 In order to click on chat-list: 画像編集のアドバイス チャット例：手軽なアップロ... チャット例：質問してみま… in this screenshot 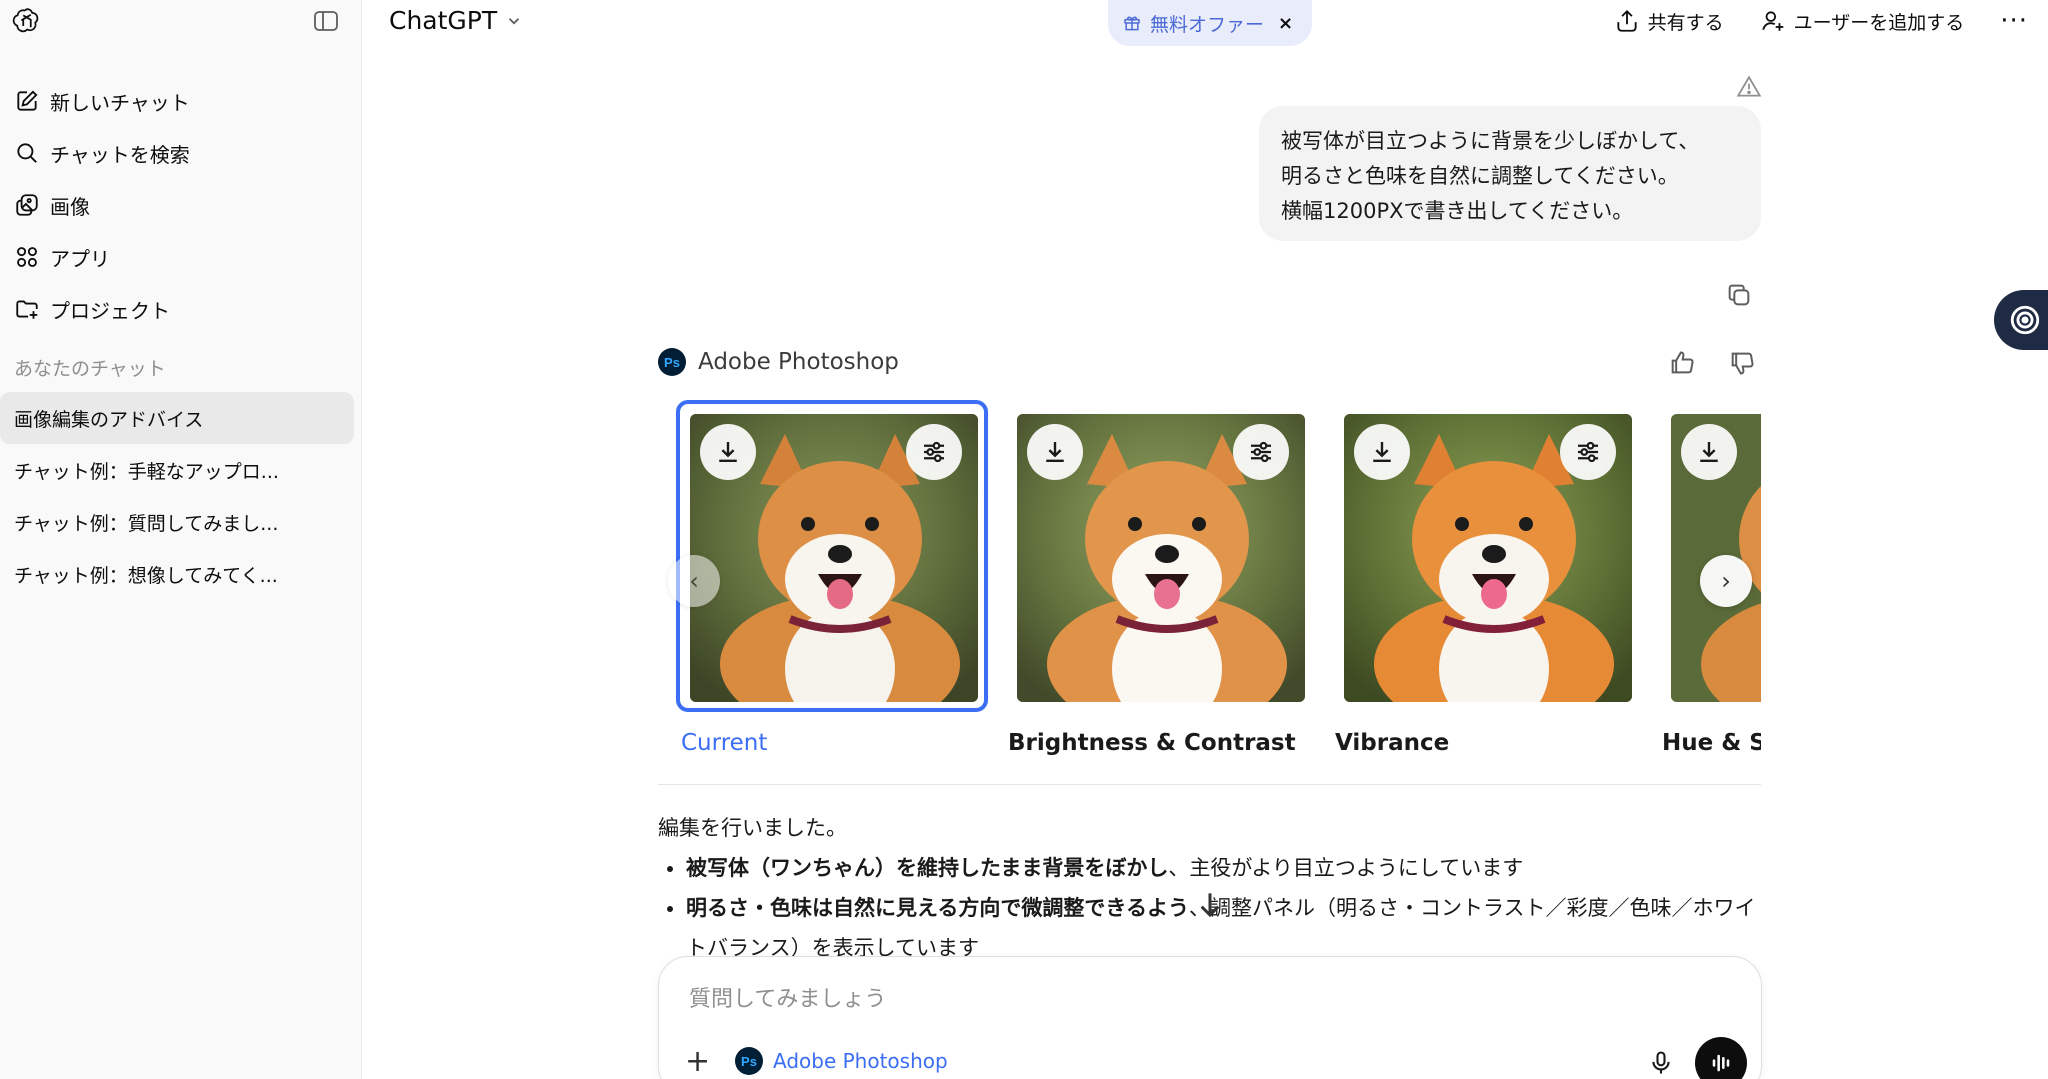, I will do `click(181, 496)`.